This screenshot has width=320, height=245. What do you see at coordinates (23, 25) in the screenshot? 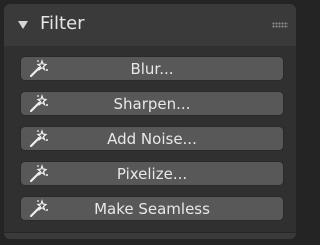
I see `collapse-triangle-icon` at bounding box center [23, 25].